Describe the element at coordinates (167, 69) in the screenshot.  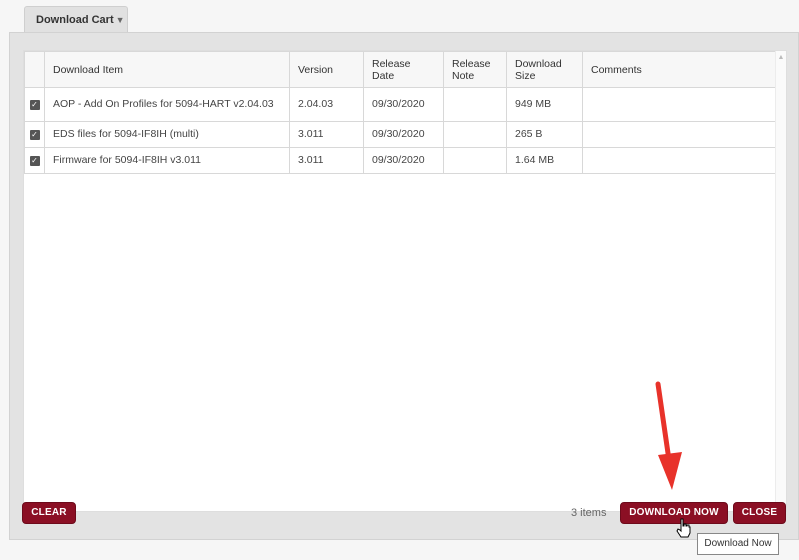
I see `header-download-item: Download Item` at that location.